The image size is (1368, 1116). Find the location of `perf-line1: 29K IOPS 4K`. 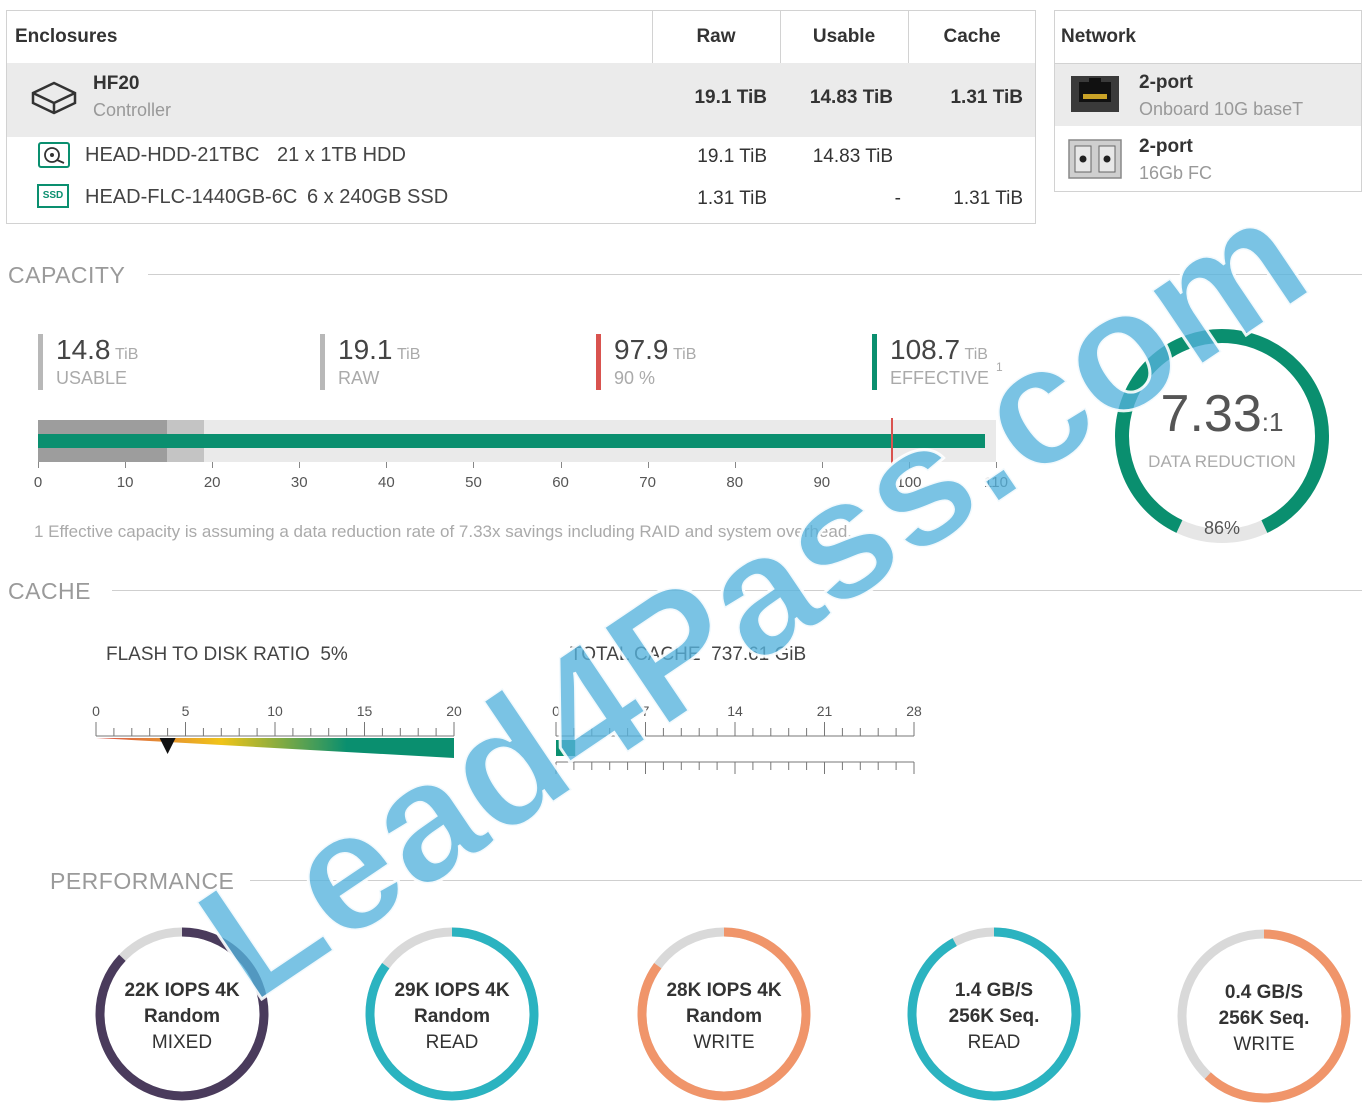

perf-line1: 29K IOPS 4K is located at coordinates (452, 990).